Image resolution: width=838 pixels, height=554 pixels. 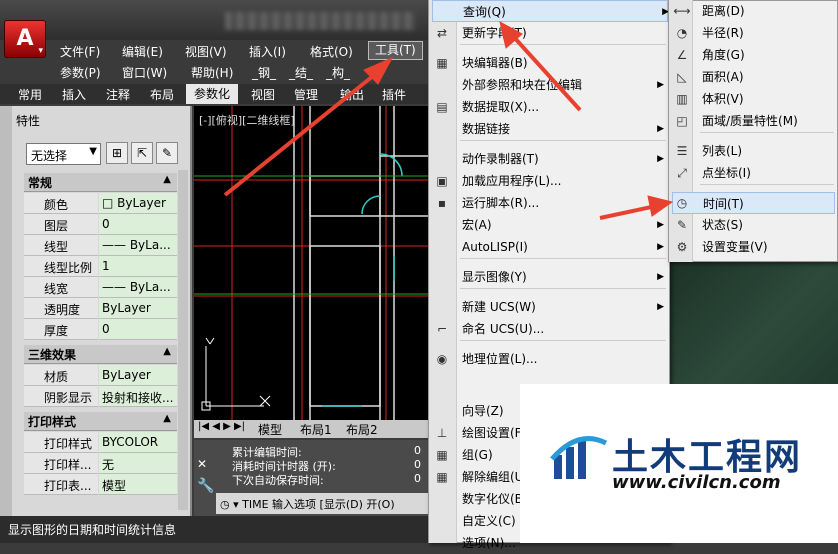 What do you see at coordinates (247, 120) in the screenshot?
I see `viewport-label: [-][俯视][二维线框]` at bounding box center [247, 120].